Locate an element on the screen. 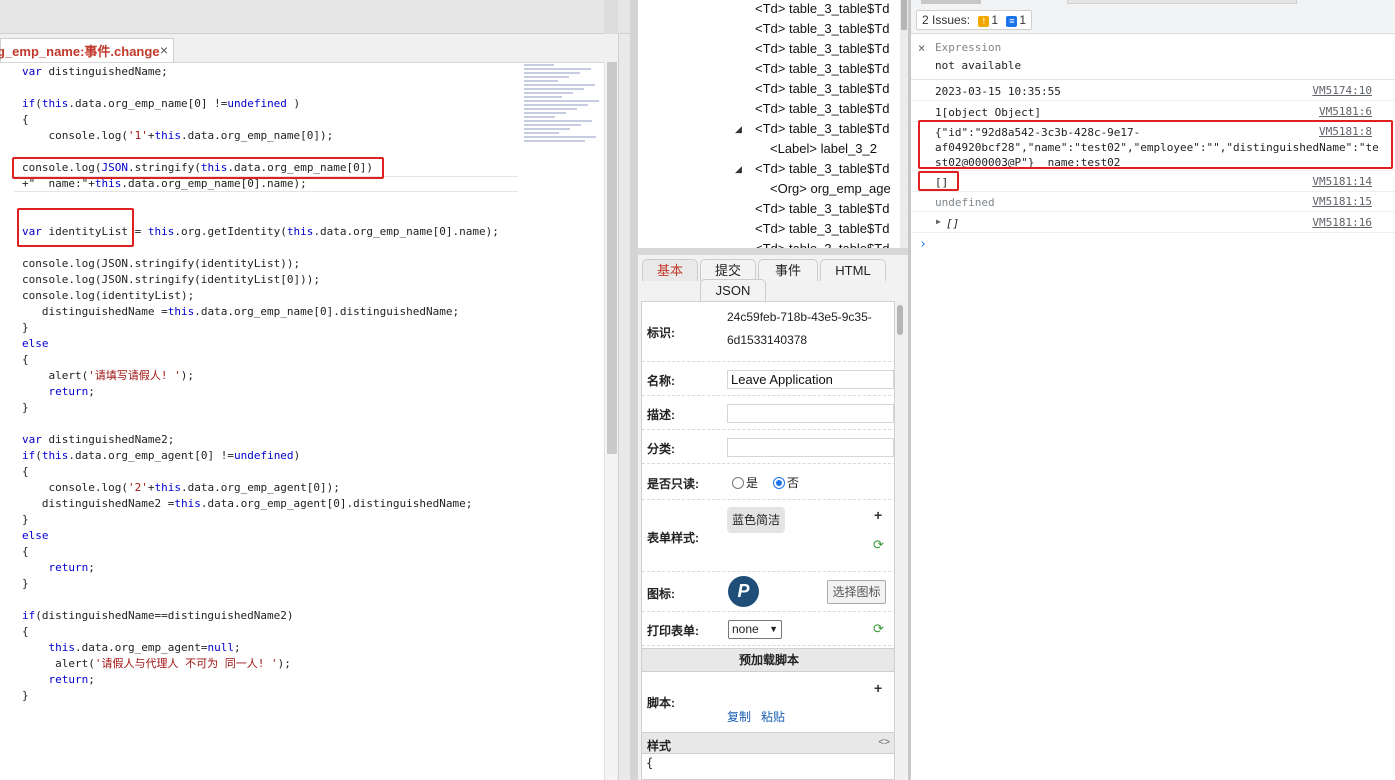 The image size is (1395, 780). editor-tab: g_emp_name:事件.change × is located at coordinates (87, 50).